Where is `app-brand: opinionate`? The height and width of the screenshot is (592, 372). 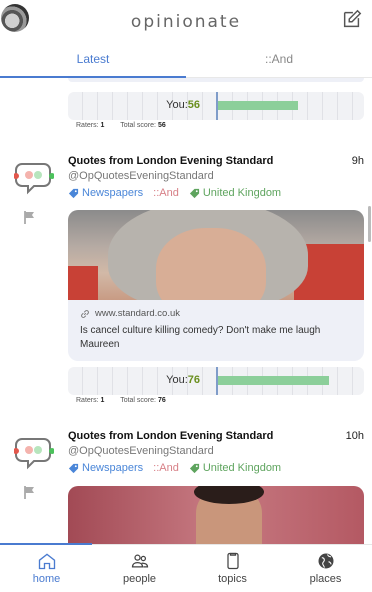
app-brand: opinionate is located at coordinates (186, 22).